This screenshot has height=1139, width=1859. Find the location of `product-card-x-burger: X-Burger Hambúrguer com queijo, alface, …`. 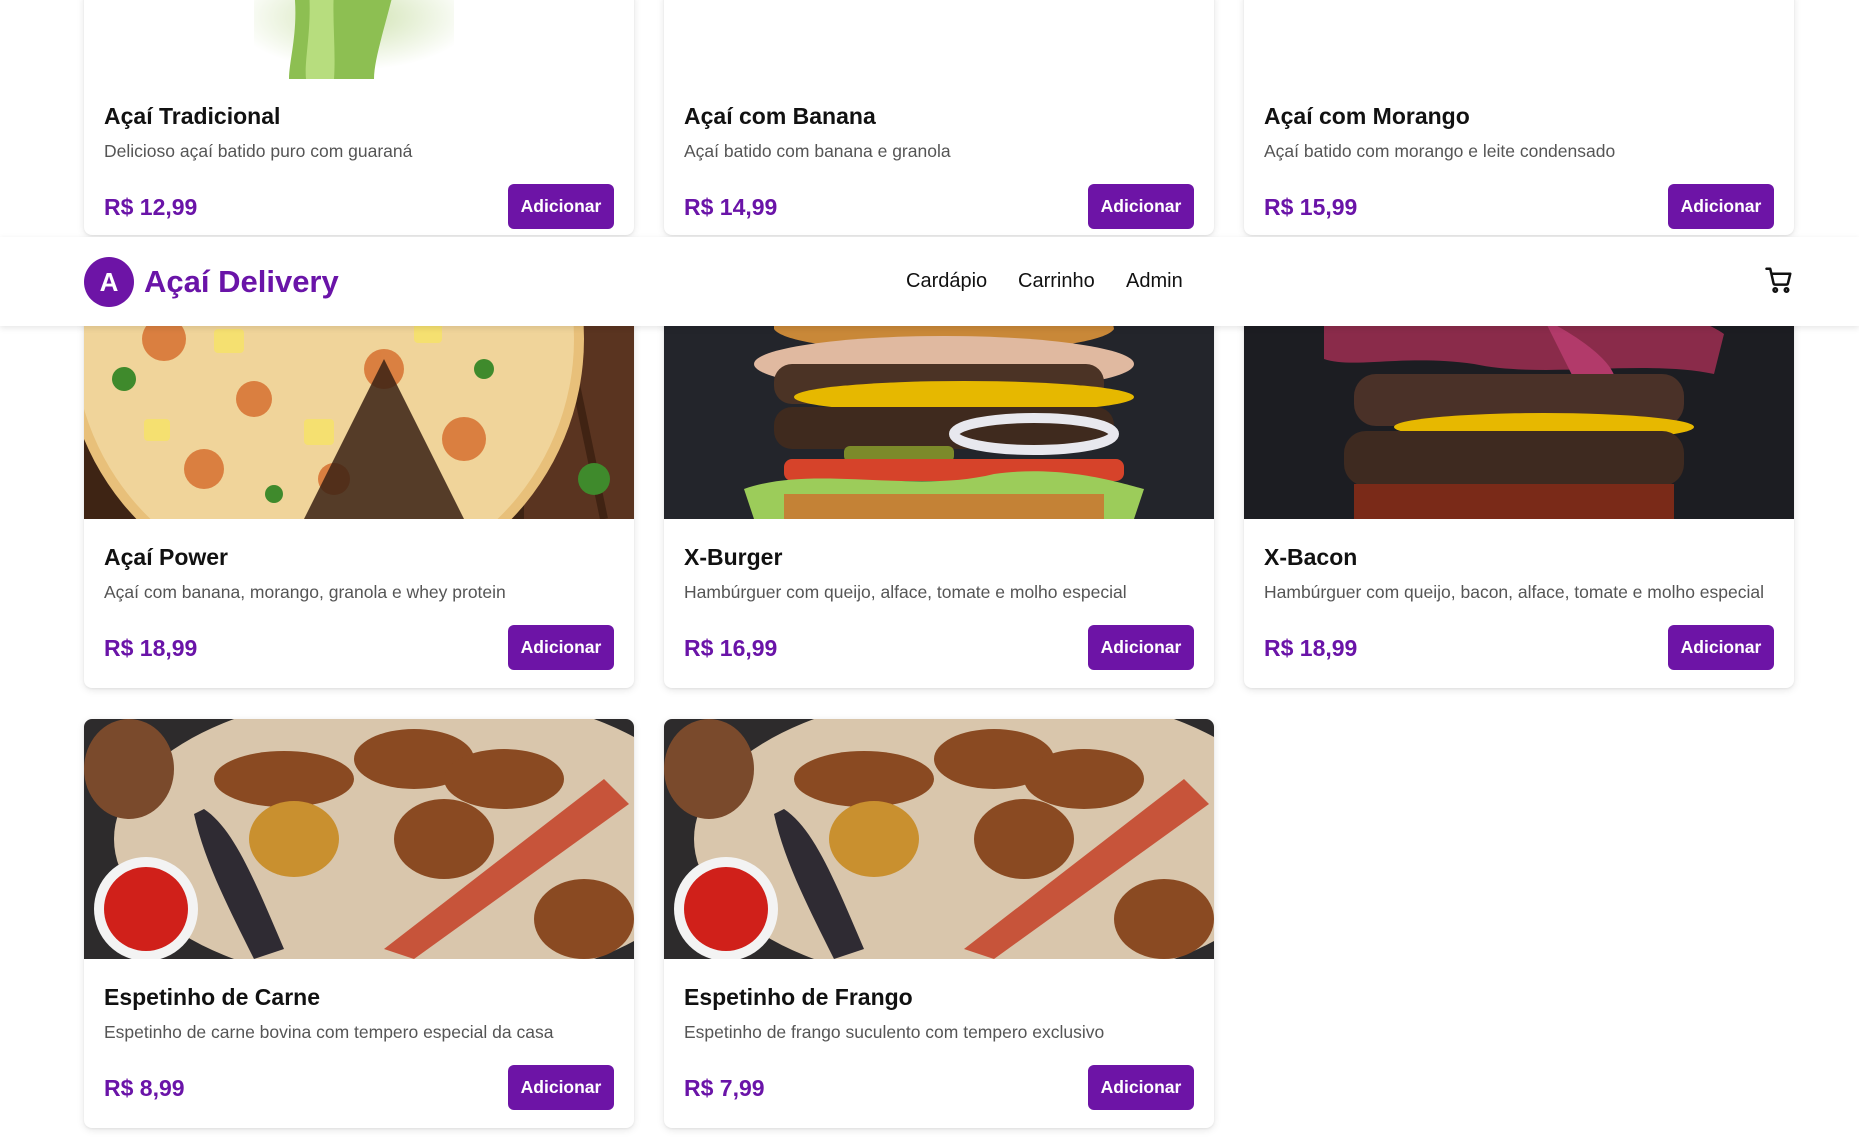

product-card-x-burger: X-Burger Hambúrguer com queijo, alface, … is located at coordinates (939, 483).